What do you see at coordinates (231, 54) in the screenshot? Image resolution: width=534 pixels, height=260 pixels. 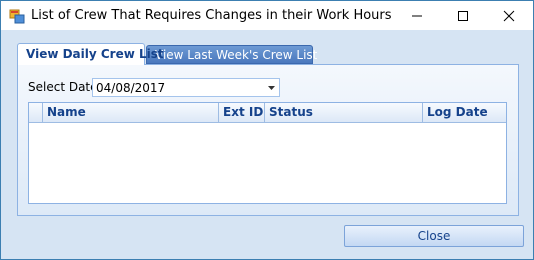 I see `tab-view-last-weeks-crew-list: View Last Week's Crew List` at bounding box center [231, 54].